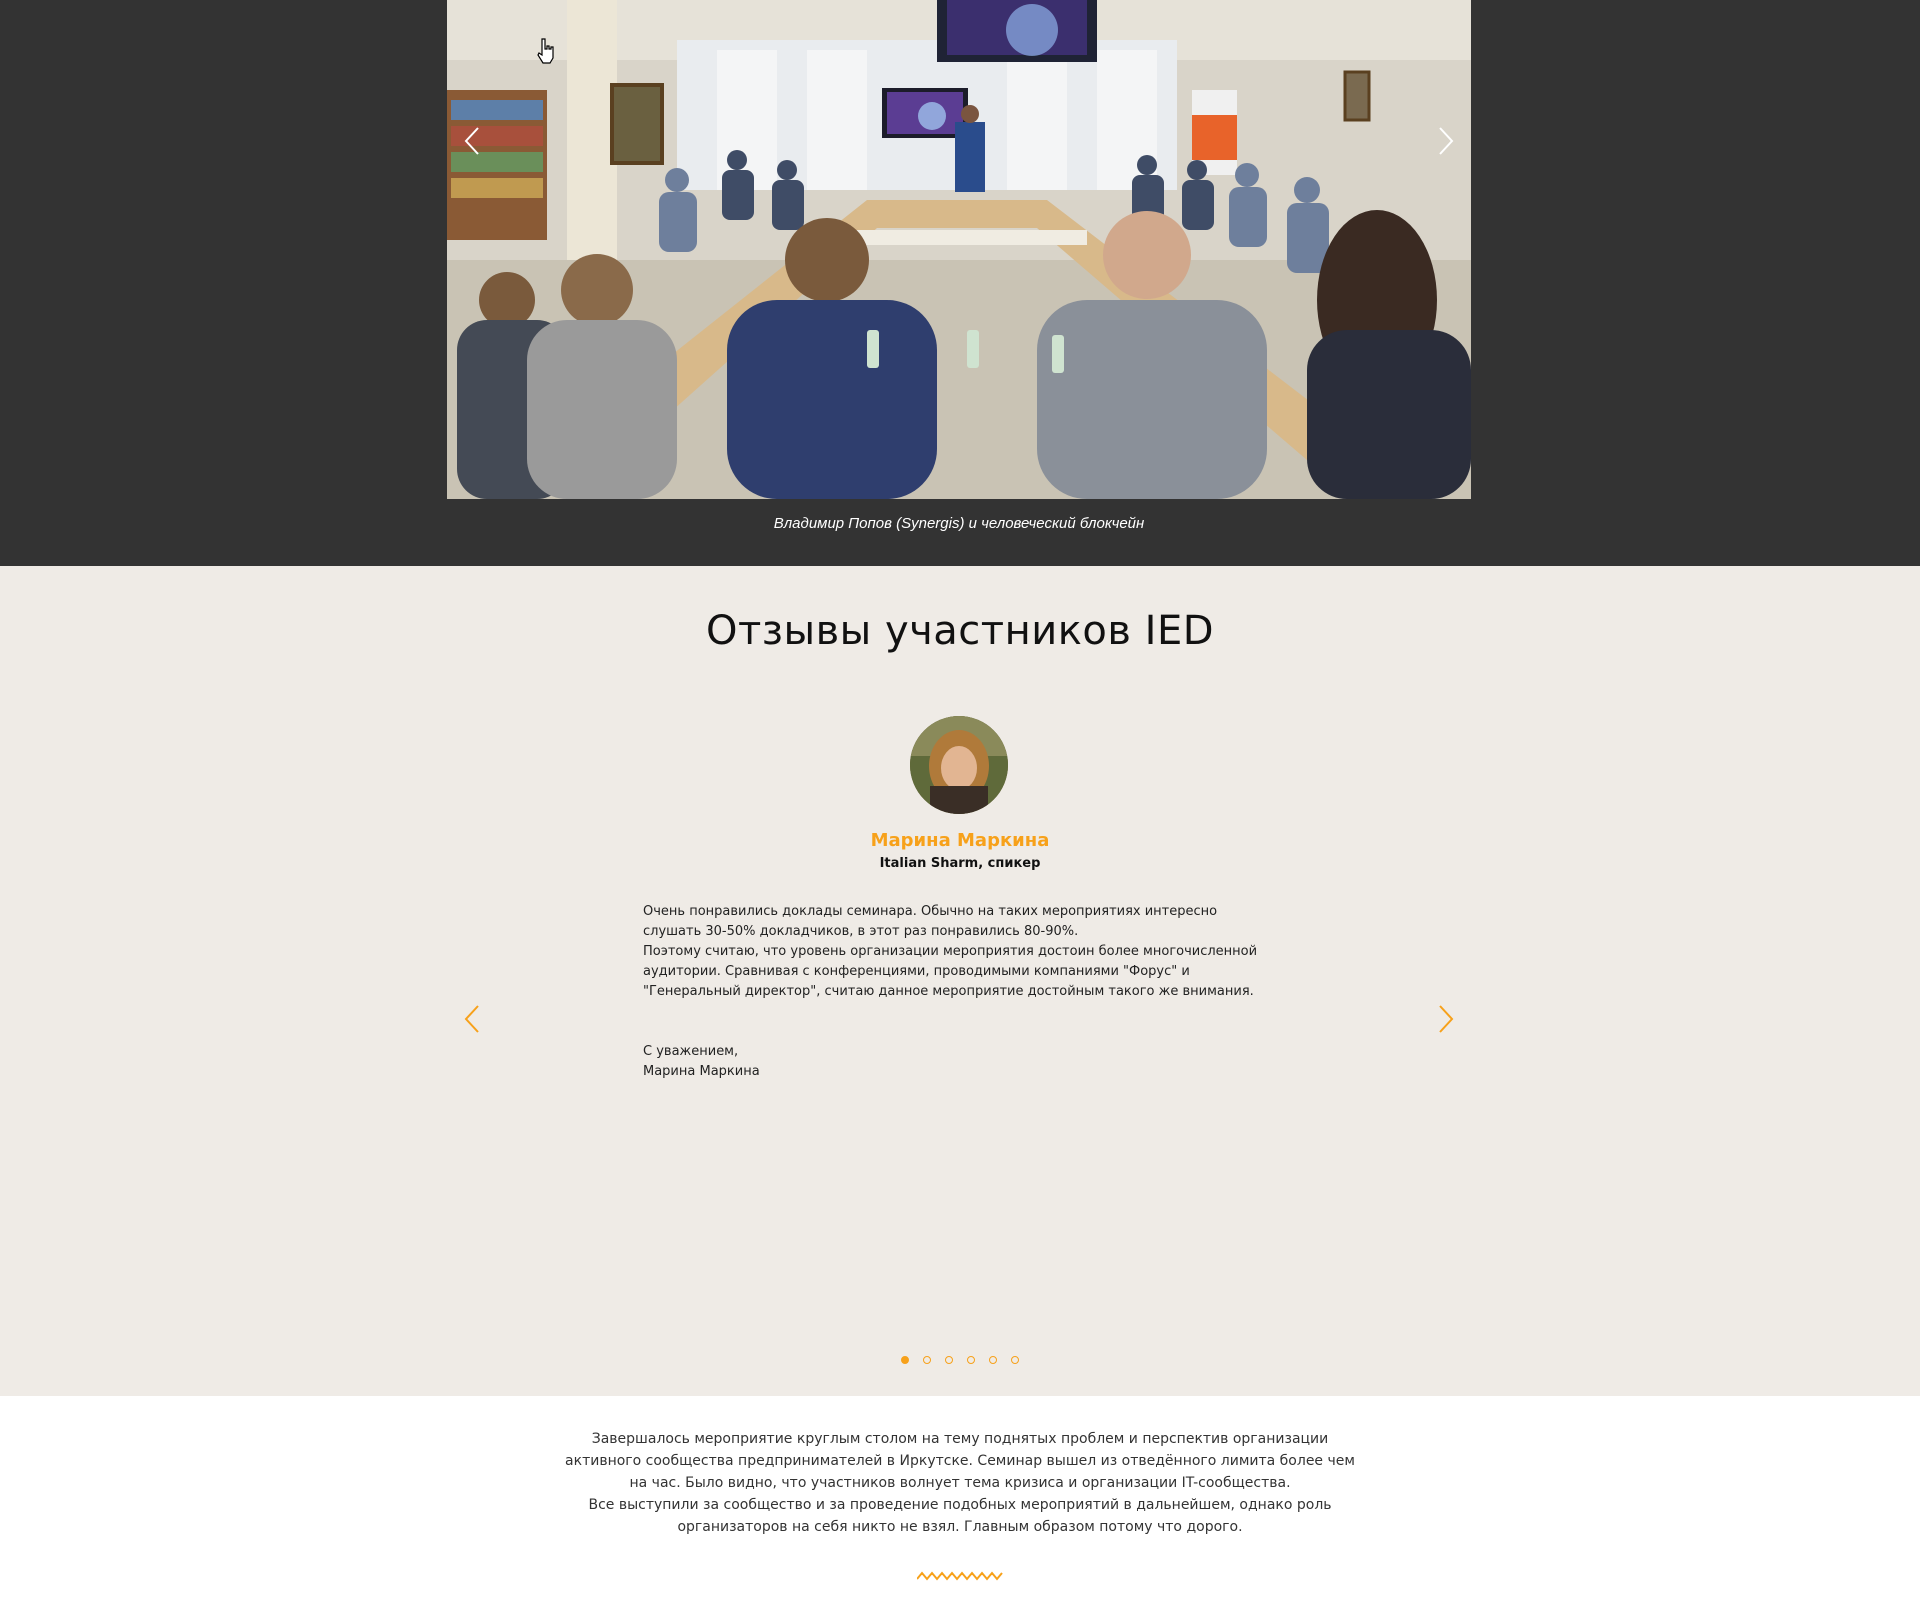 Image resolution: width=1920 pixels, height=1600 pixels. I want to click on review-next-button, so click(1445, 1019).